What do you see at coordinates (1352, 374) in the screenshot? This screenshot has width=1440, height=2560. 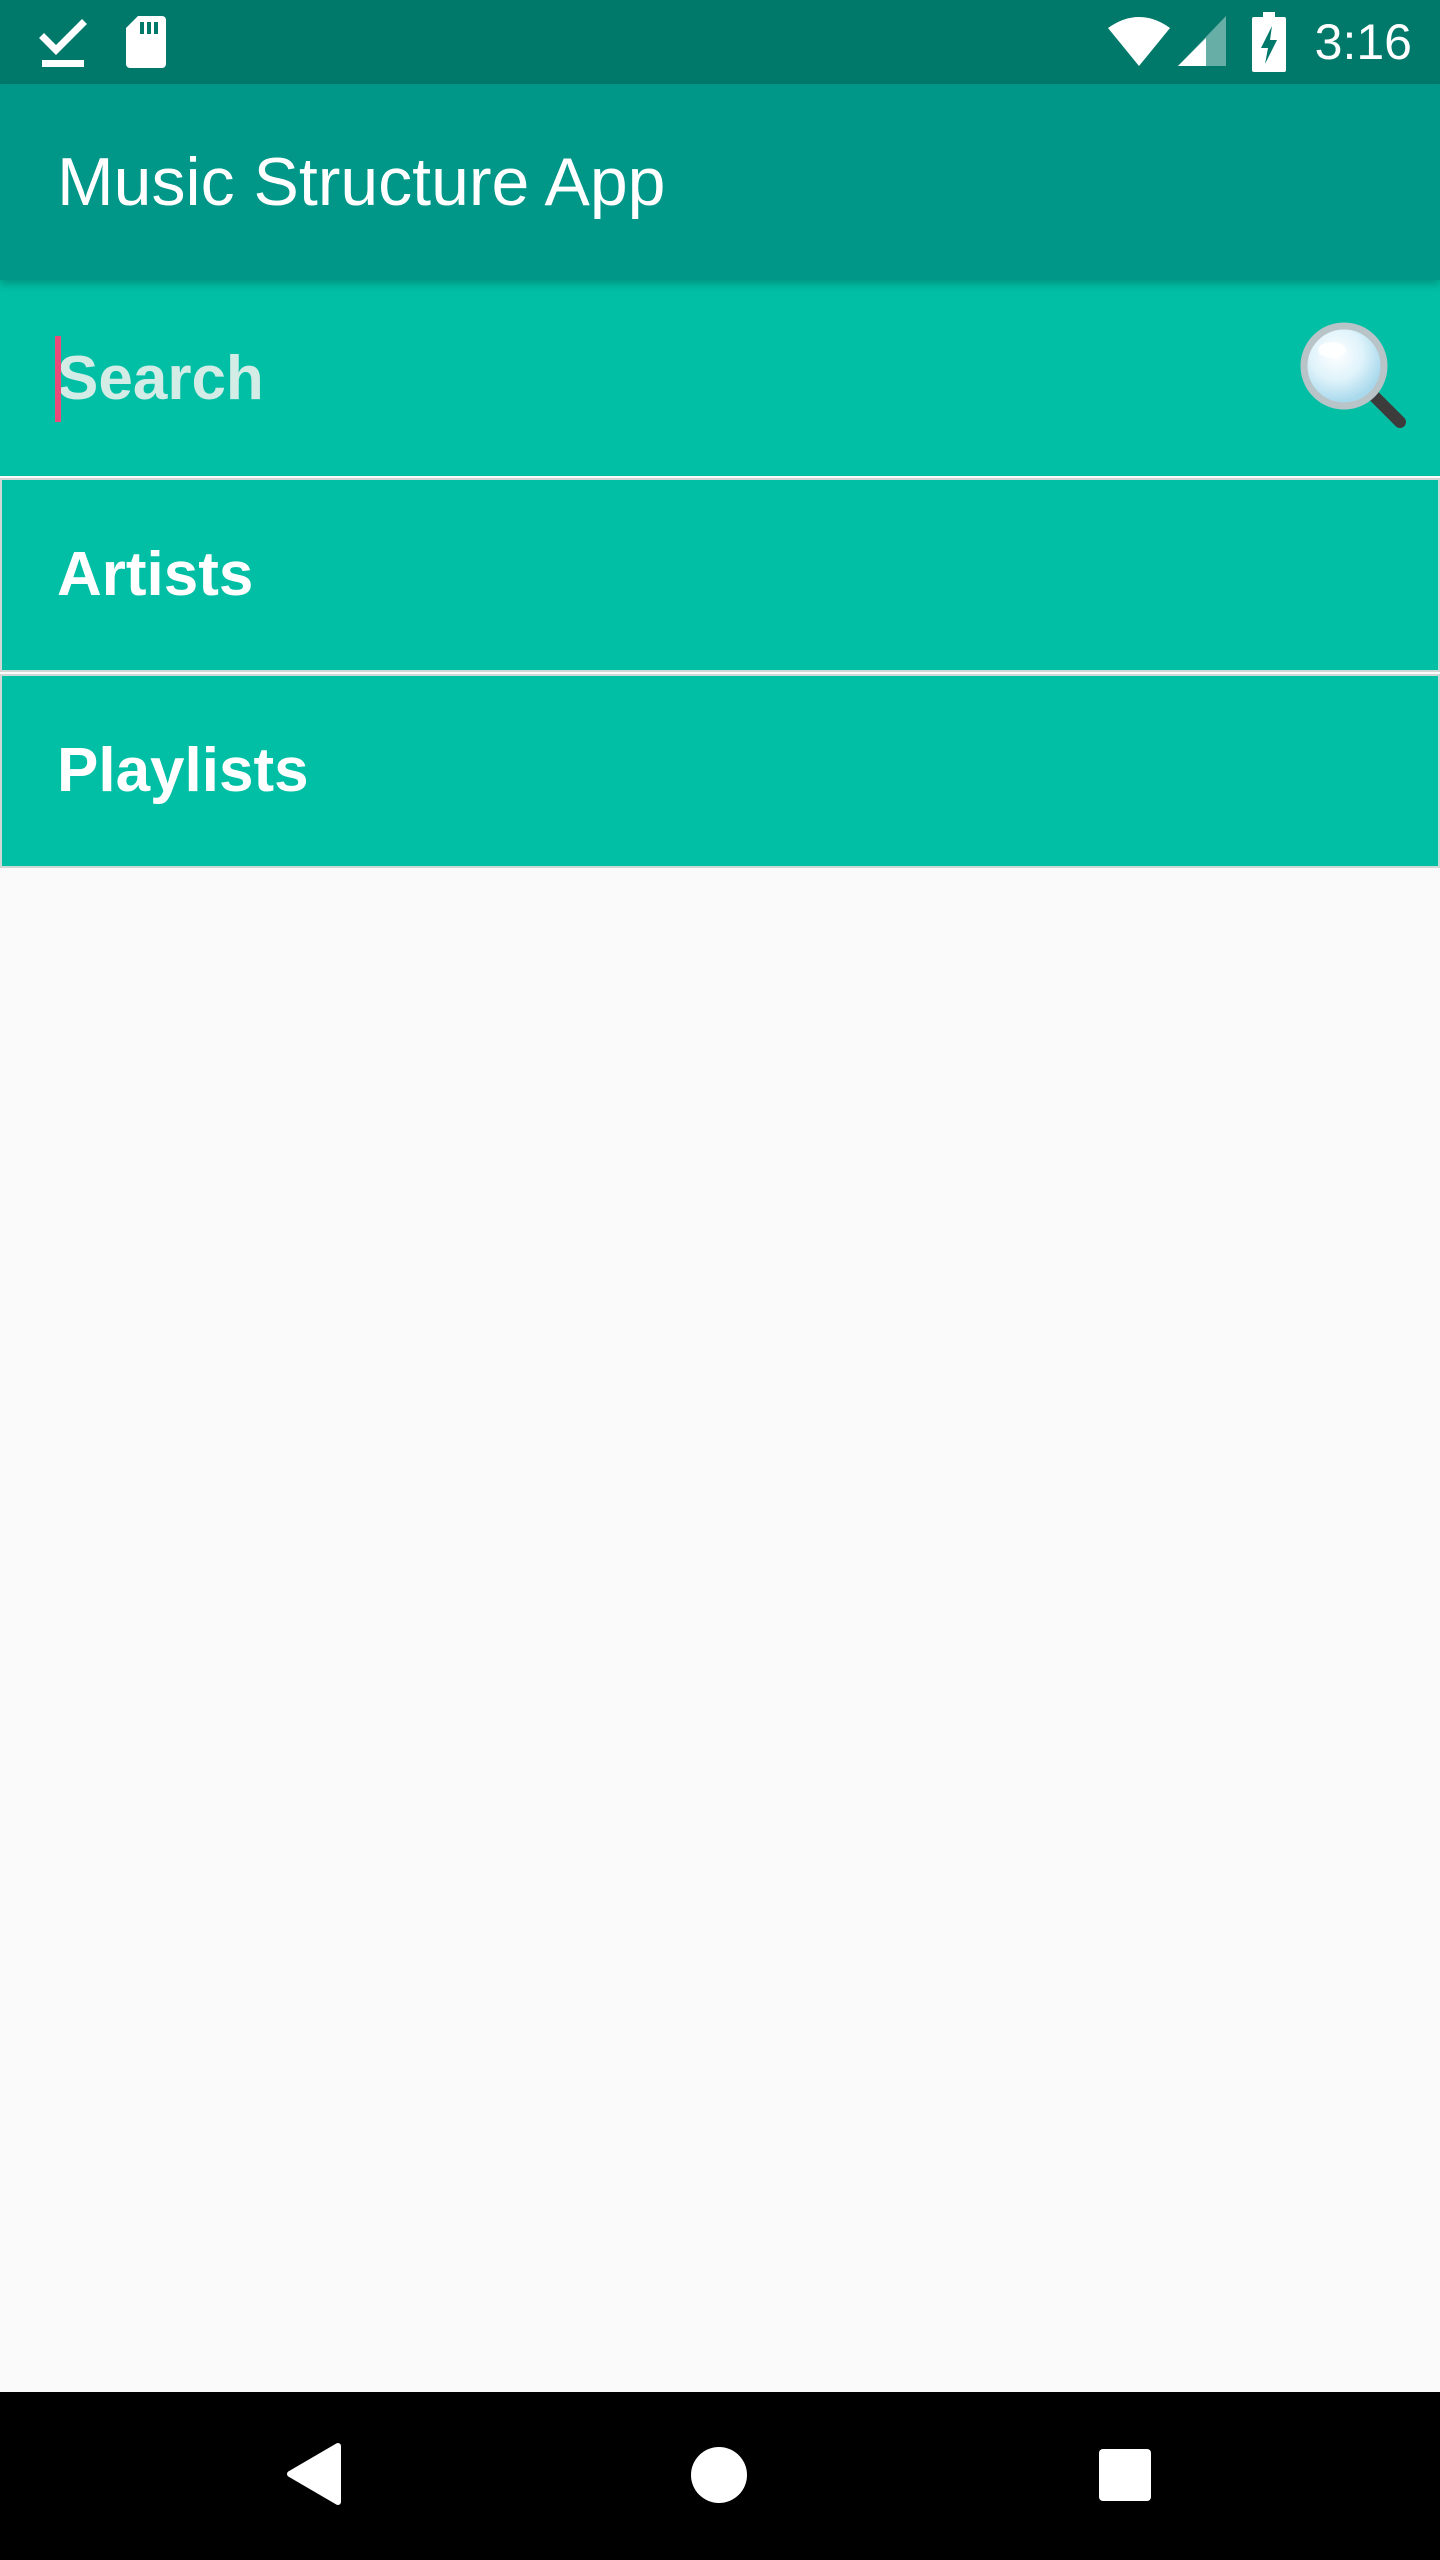 I see `magnifier-icon` at bounding box center [1352, 374].